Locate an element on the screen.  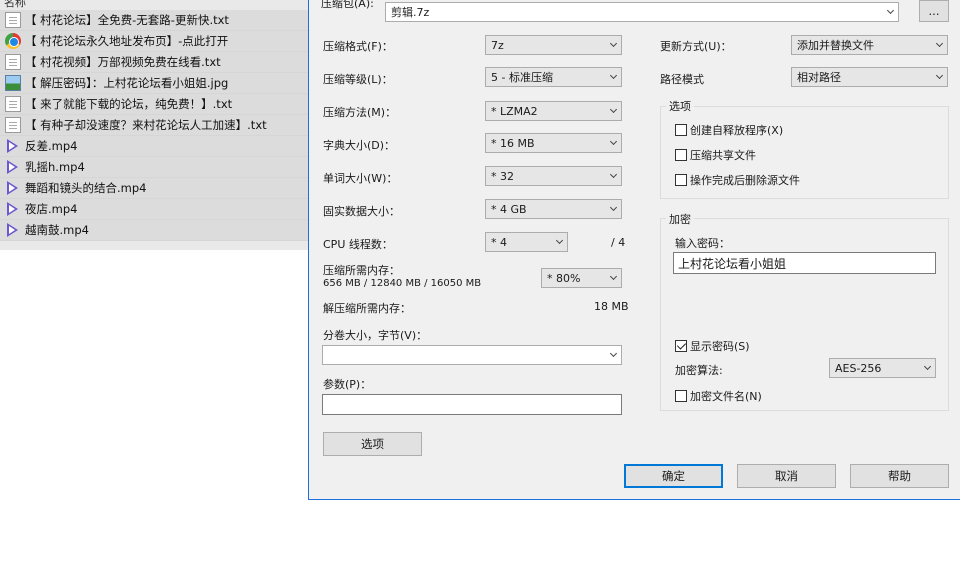
file-list-item: 【 村花视频】万部视频免费在线看.txt is located at coordinates (154, 62).